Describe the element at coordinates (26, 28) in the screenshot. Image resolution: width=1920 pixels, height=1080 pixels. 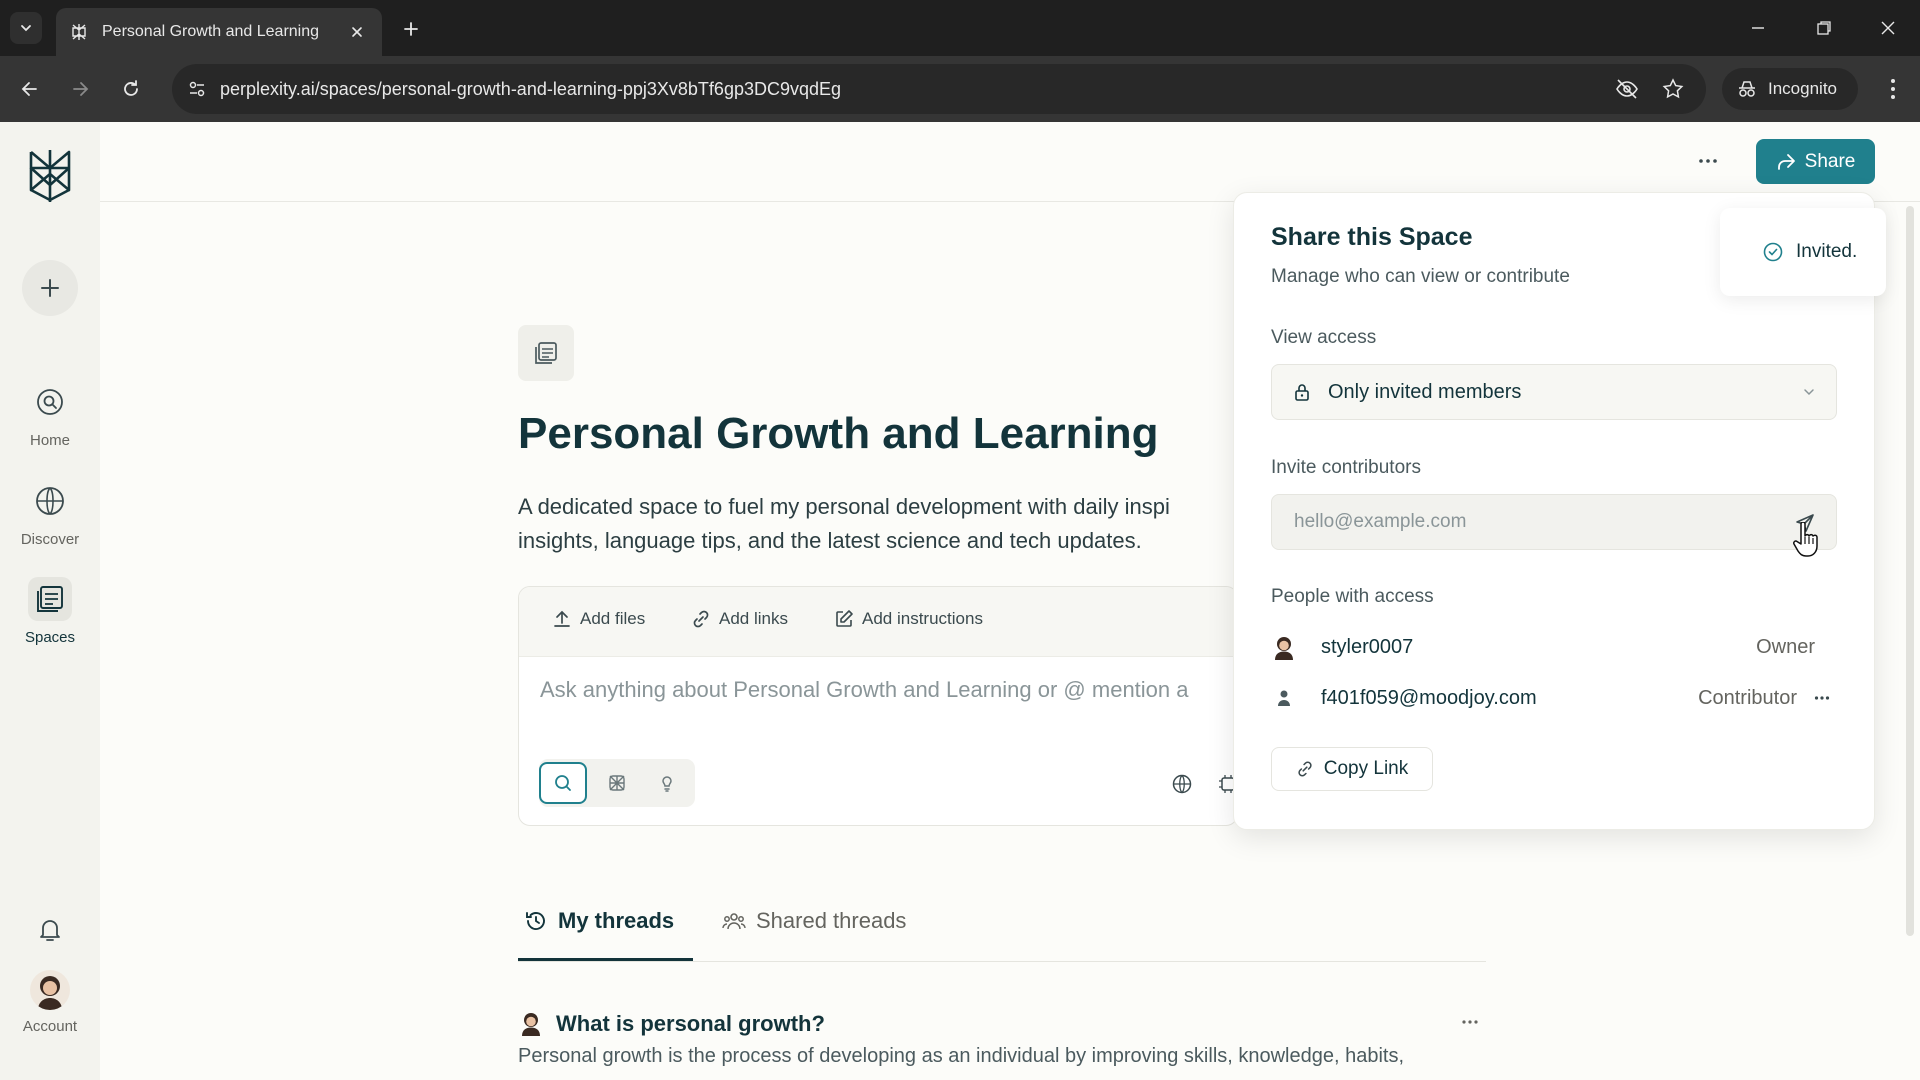
I see `tab-search-button` at that location.